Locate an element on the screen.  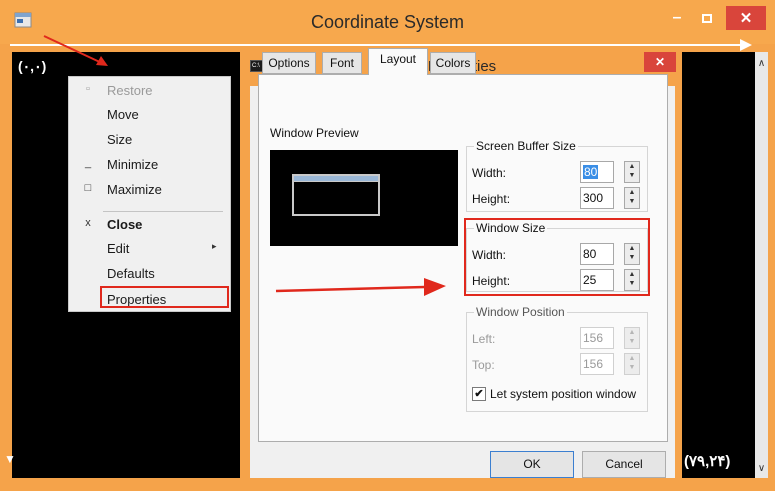
position-top-label: Top: is located at coordinates (483, 365).